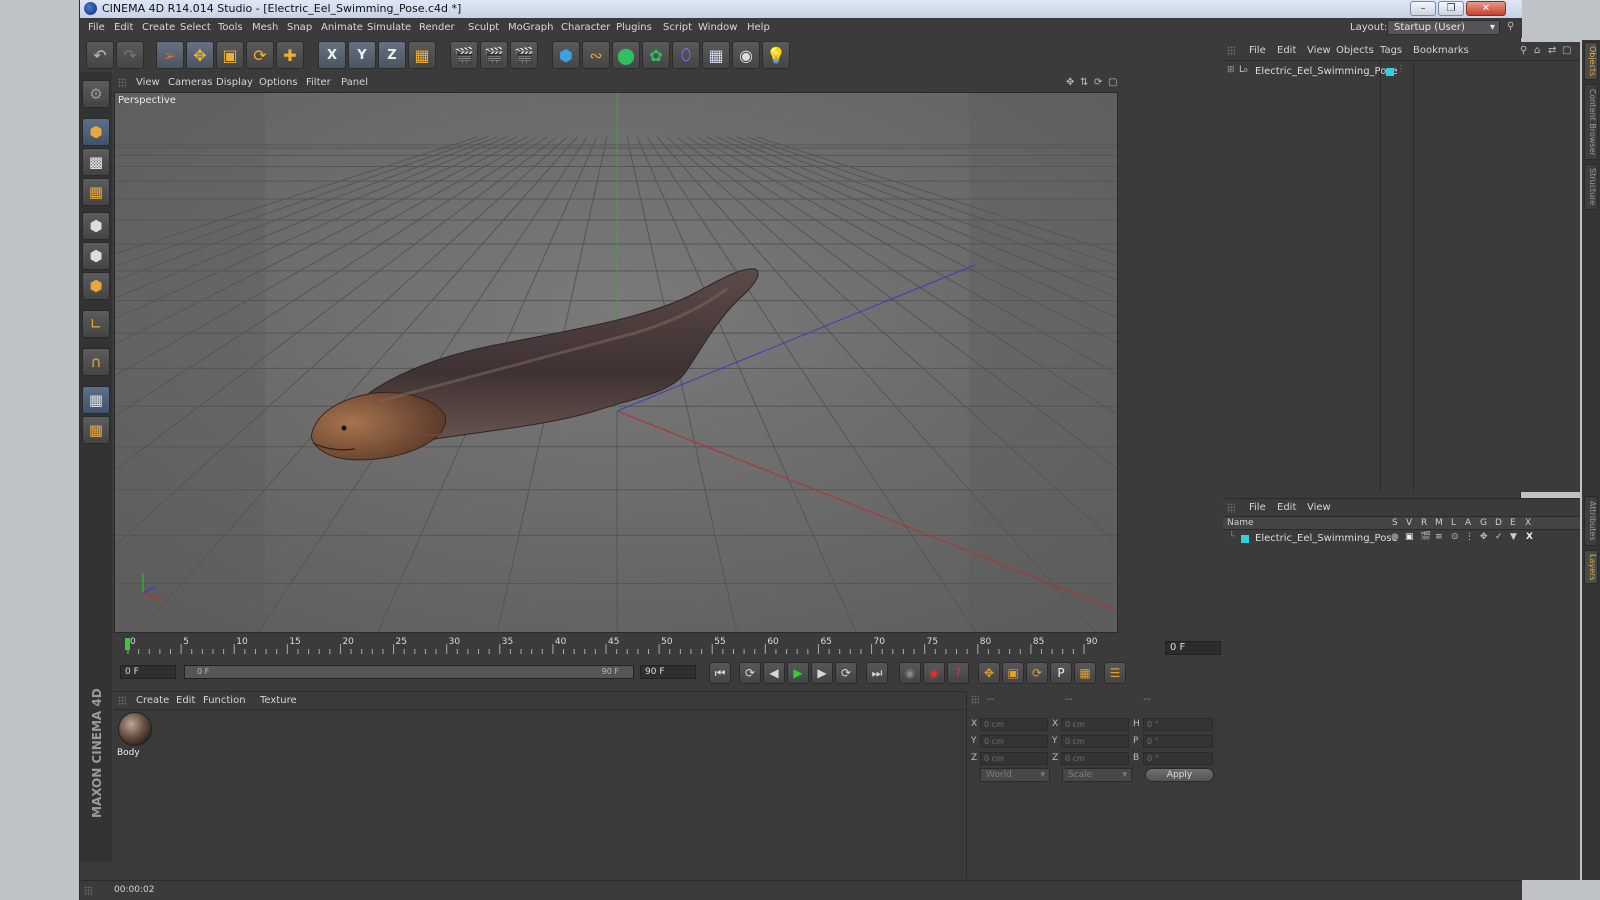  Describe the element at coordinates (96, 162) in the screenshot. I see `texture-mode-icon: ▩` at that location.